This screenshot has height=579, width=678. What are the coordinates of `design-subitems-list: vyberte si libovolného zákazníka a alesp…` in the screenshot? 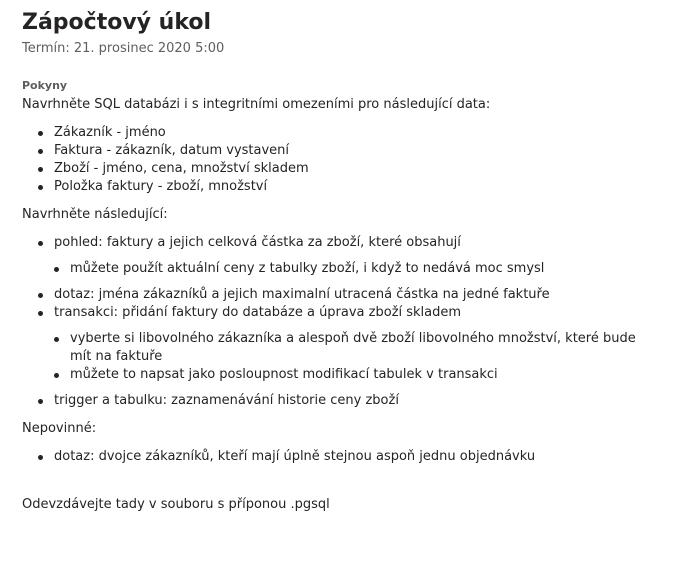 It's located at (345, 357).